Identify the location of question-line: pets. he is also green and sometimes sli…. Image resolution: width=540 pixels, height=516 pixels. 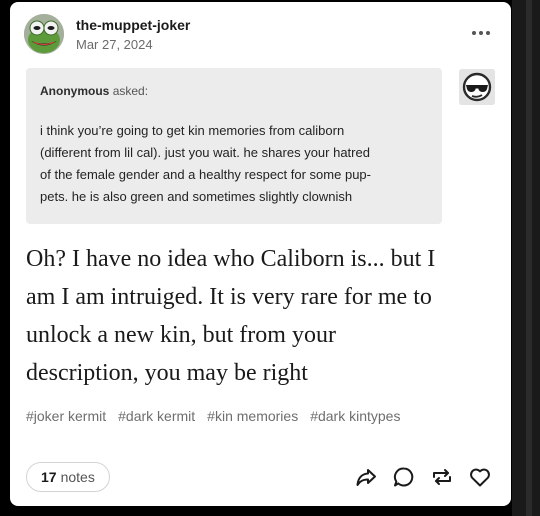
(196, 196).